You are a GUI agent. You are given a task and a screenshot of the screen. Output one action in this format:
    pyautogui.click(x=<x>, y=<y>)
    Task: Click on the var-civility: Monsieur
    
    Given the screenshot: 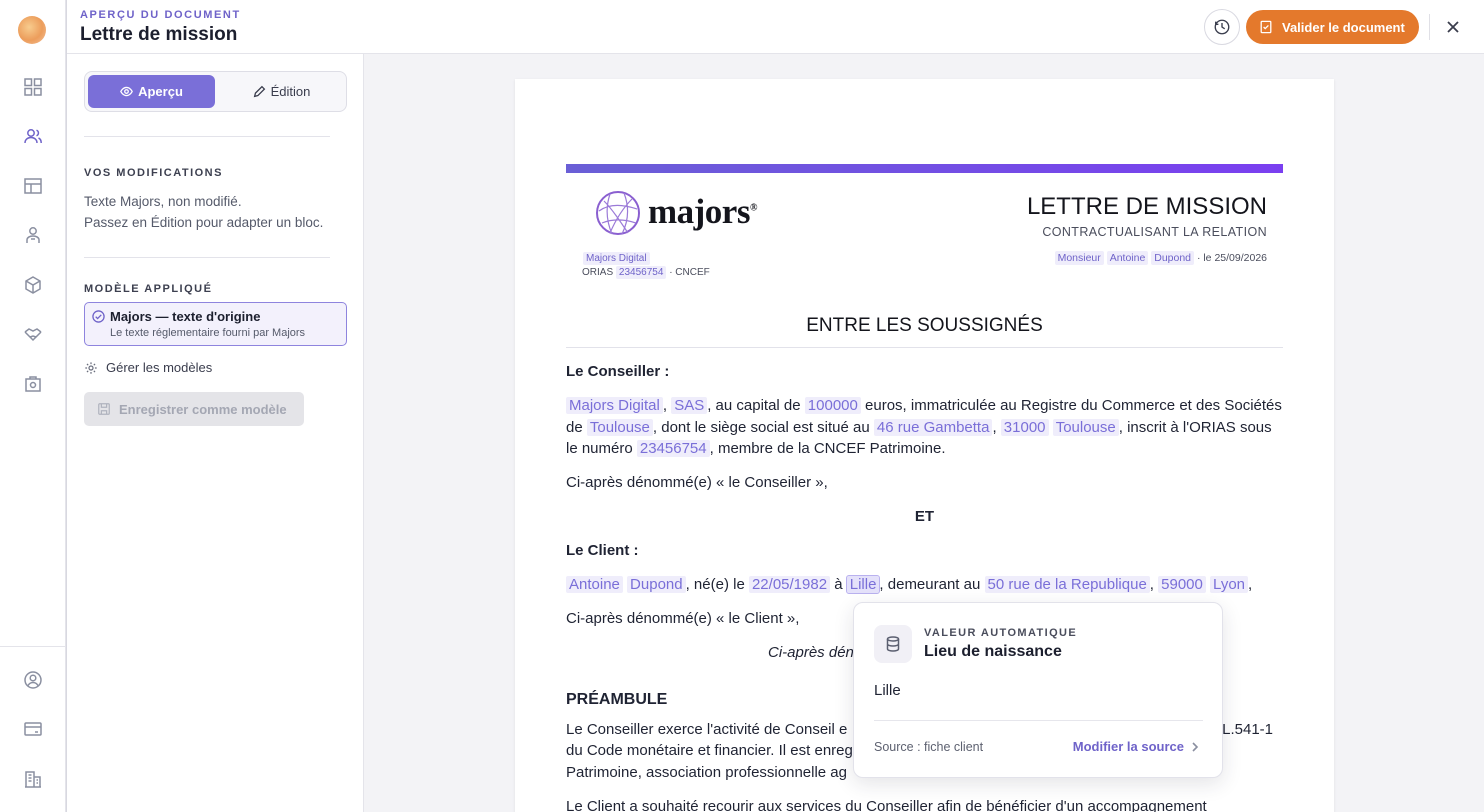 What is the action you would take?
    pyautogui.click(x=1079, y=258)
    